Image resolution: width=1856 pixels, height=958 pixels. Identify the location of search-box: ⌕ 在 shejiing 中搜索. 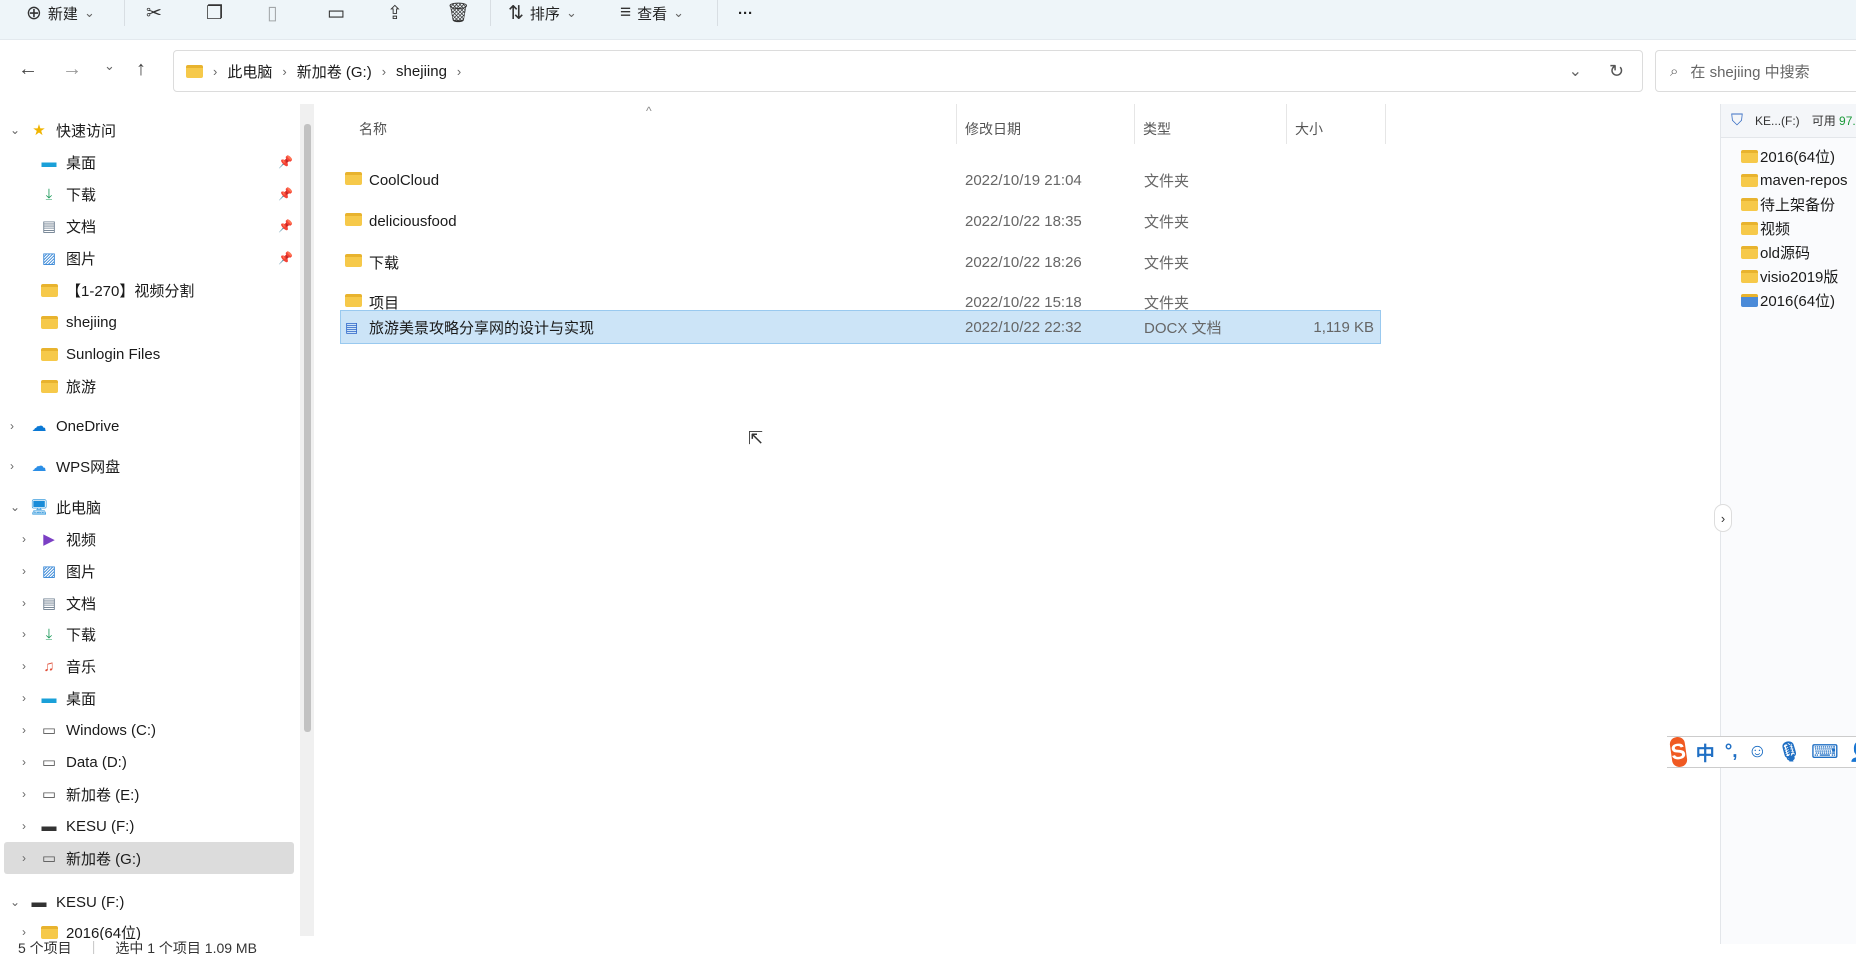
(1755, 71).